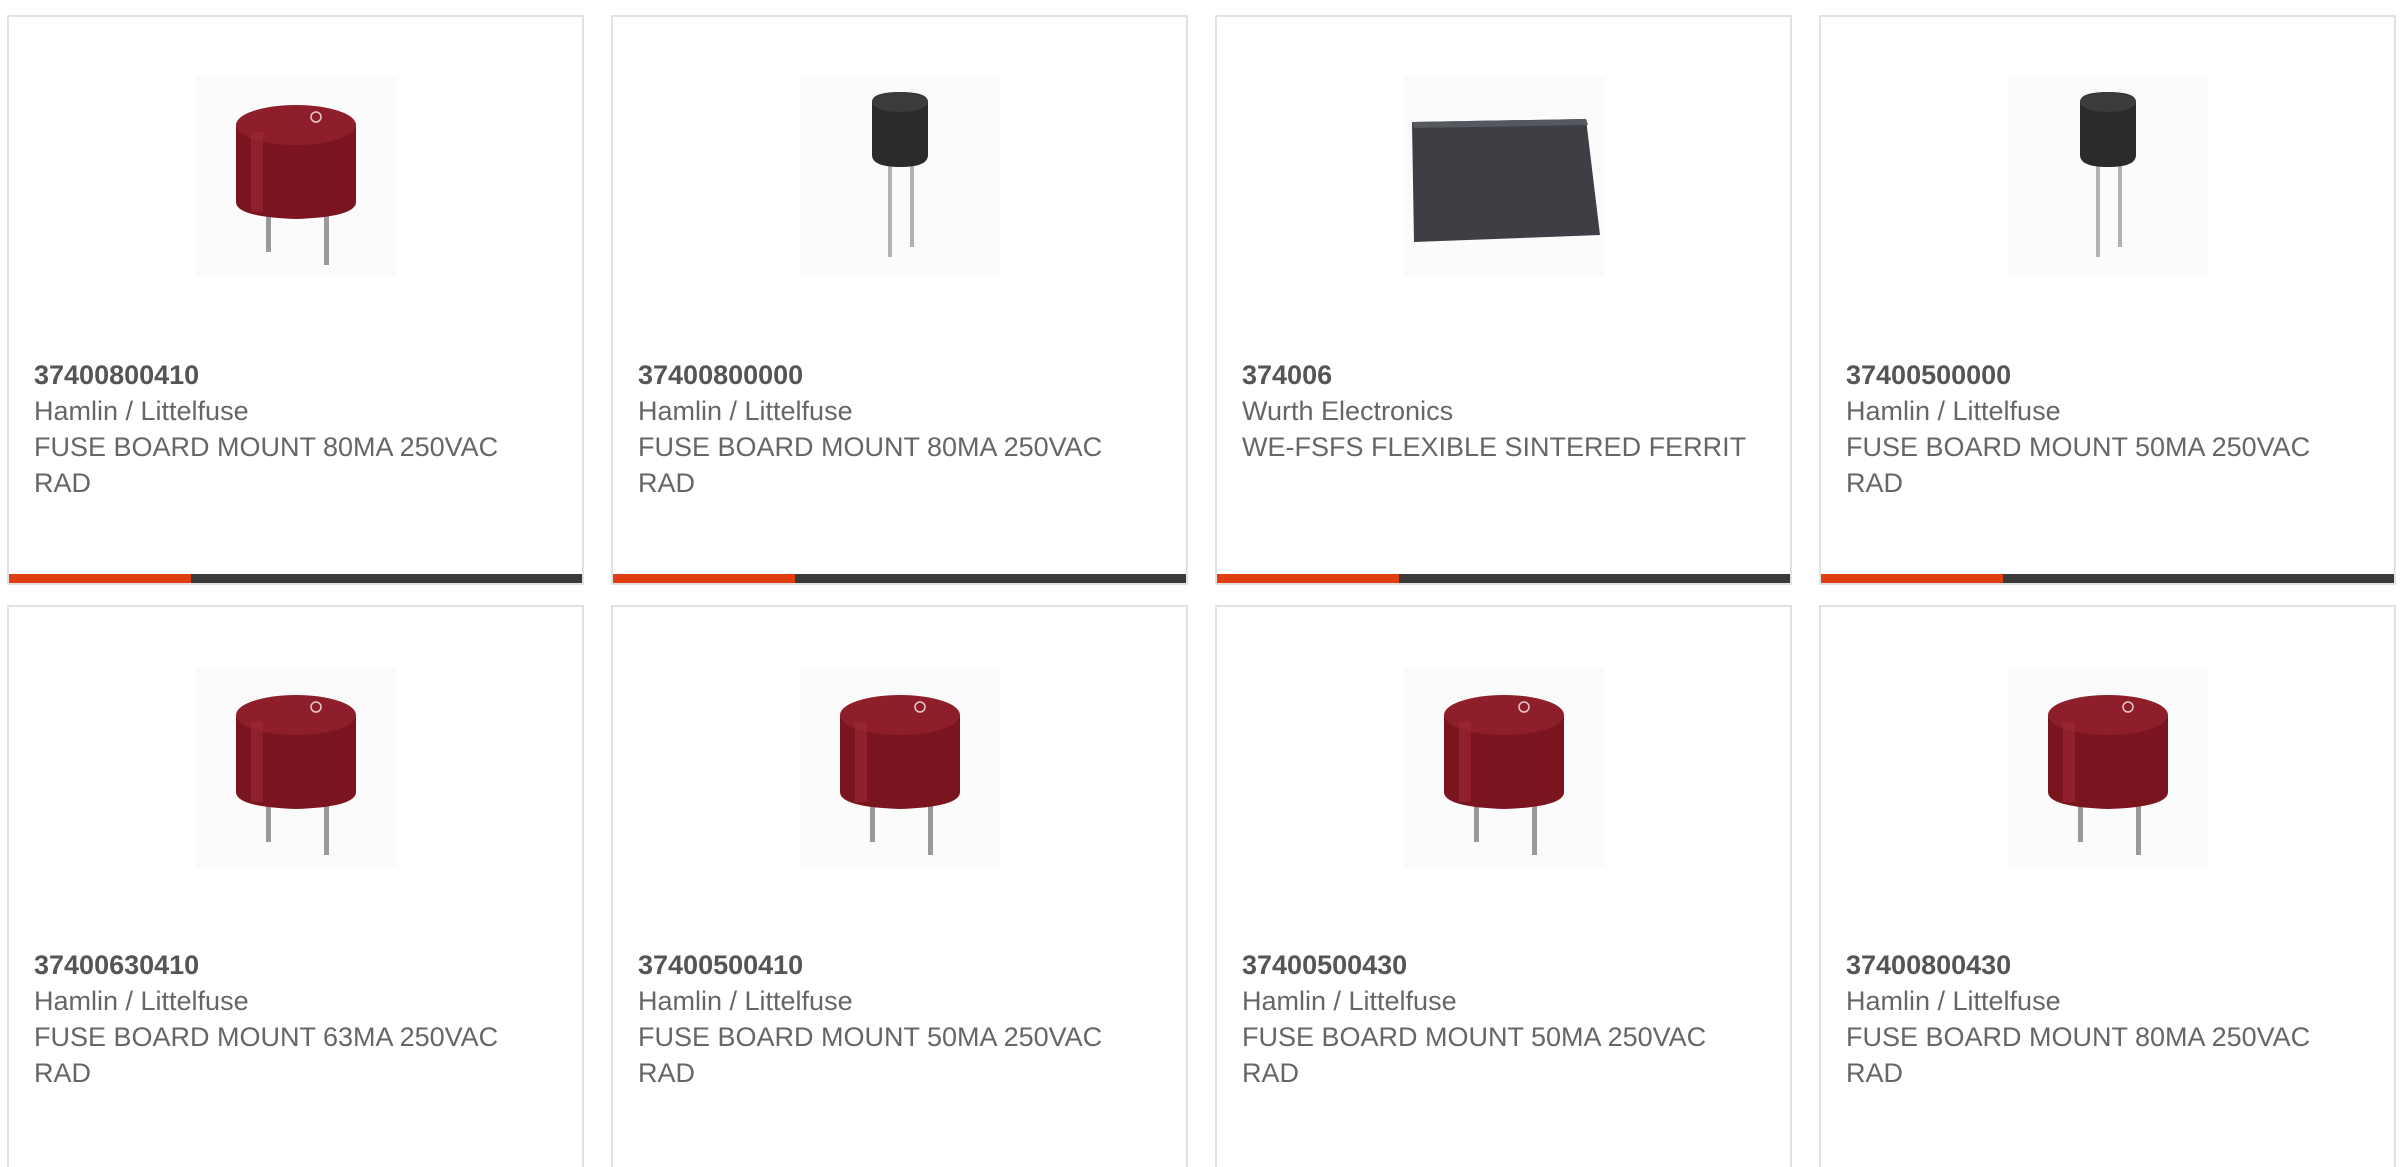 This screenshot has width=2400, height=1167. What do you see at coordinates (1506, 965) in the screenshot?
I see `part-number: 37400500430` at bounding box center [1506, 965].